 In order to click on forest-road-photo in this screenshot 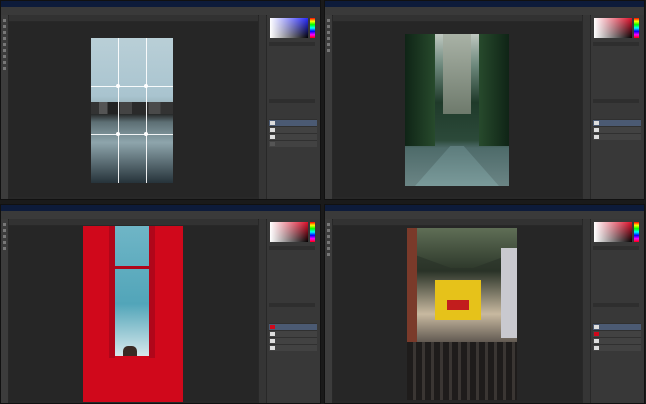, I will do `click(457, 110)`.